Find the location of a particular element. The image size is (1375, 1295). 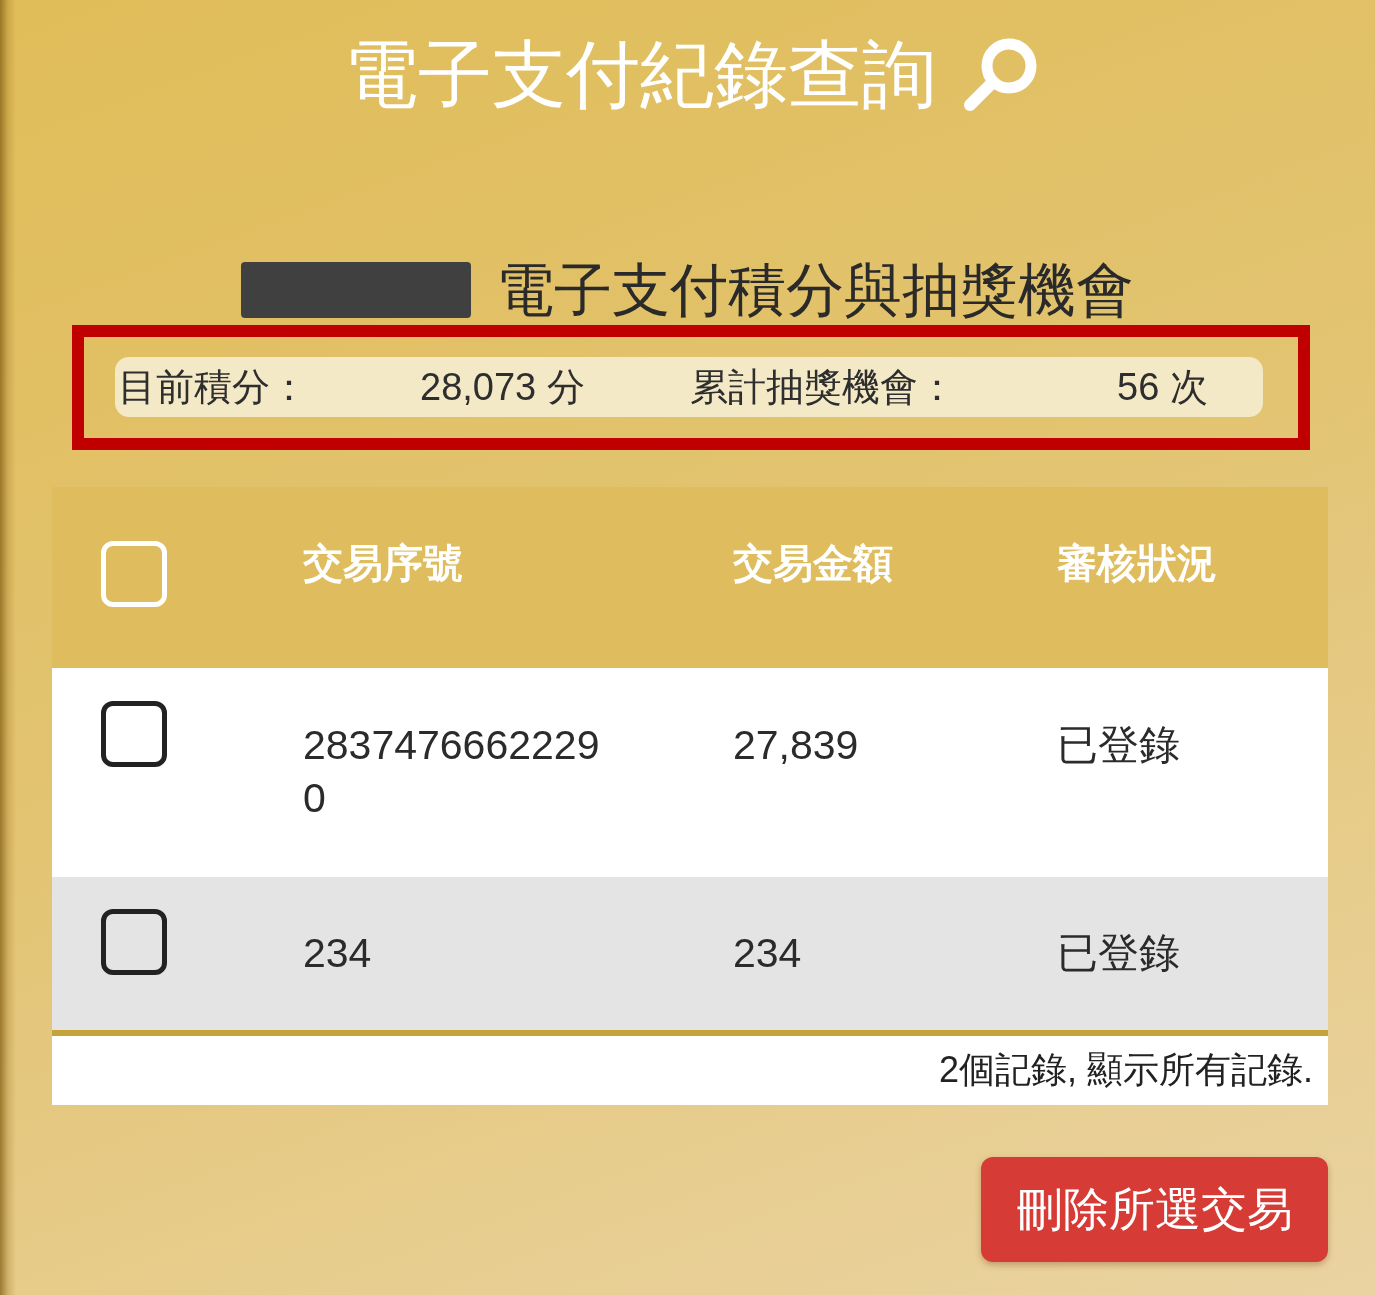

table-cell-text: 28374766622290 is located at coordinates (452, 772).